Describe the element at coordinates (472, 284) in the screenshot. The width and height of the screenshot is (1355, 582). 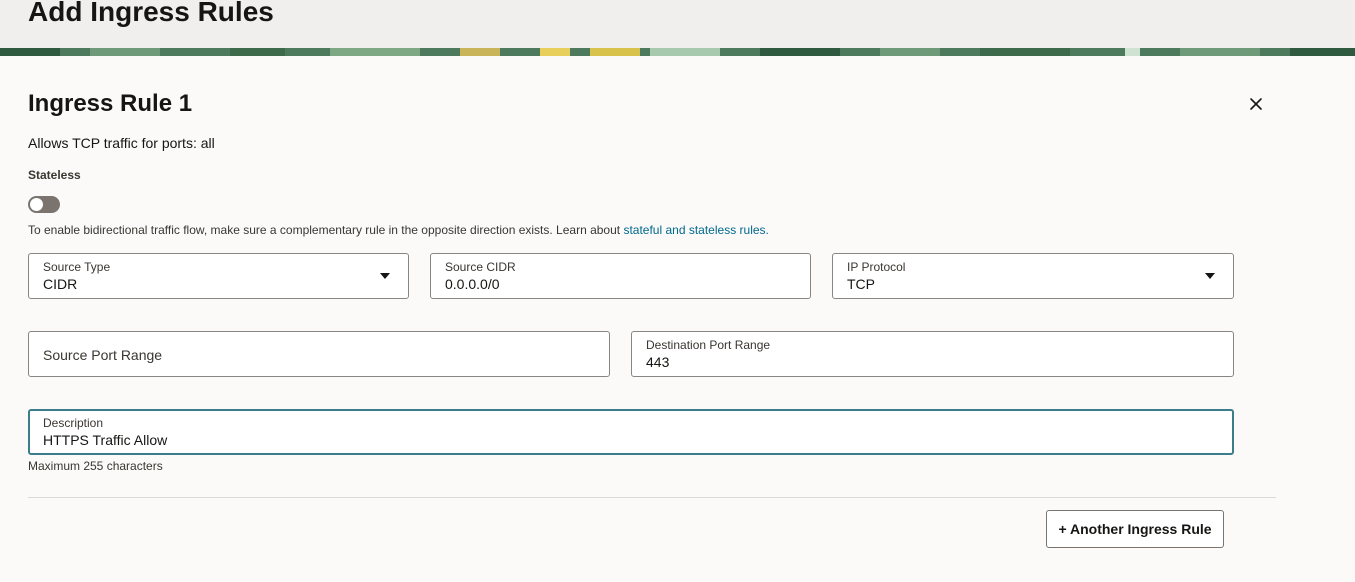
I see `source-cidr-value: 0.0.0.0/0` at that location.